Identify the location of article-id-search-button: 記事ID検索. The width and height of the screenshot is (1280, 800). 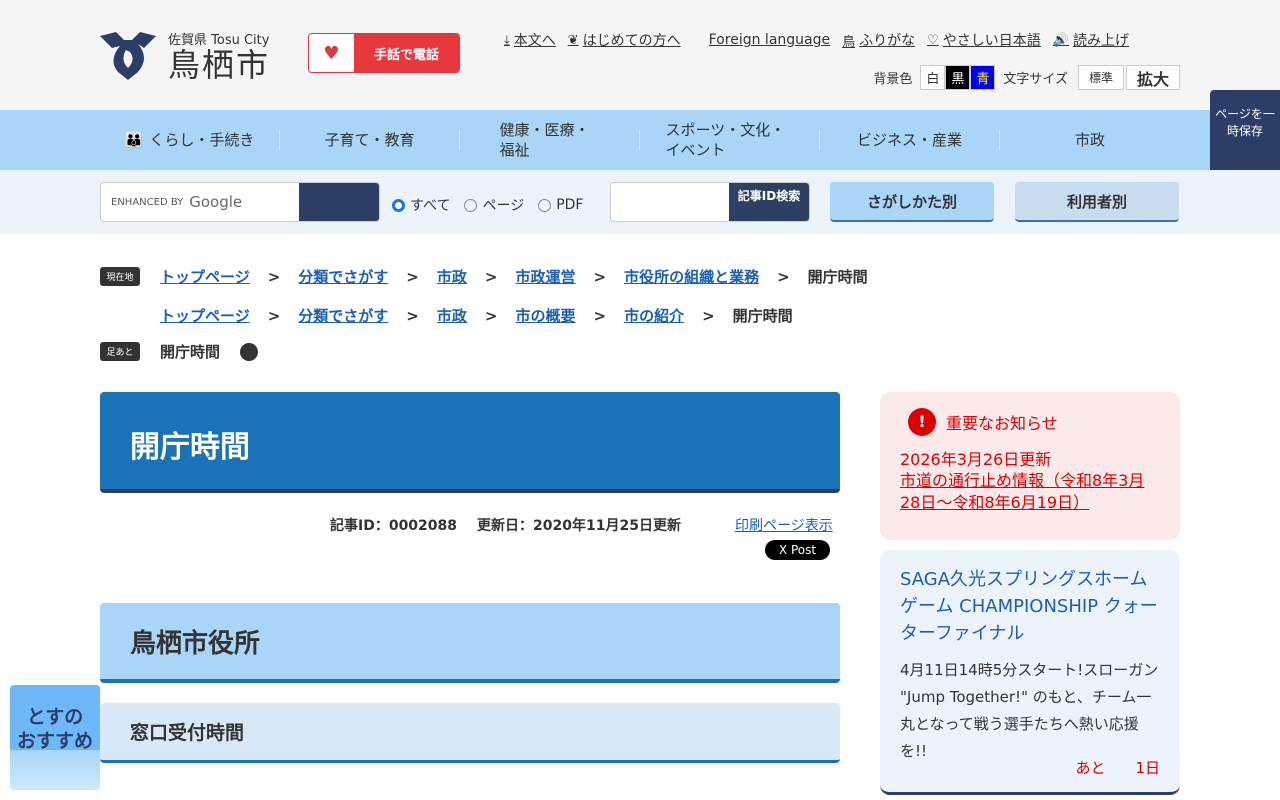
(769, 202).